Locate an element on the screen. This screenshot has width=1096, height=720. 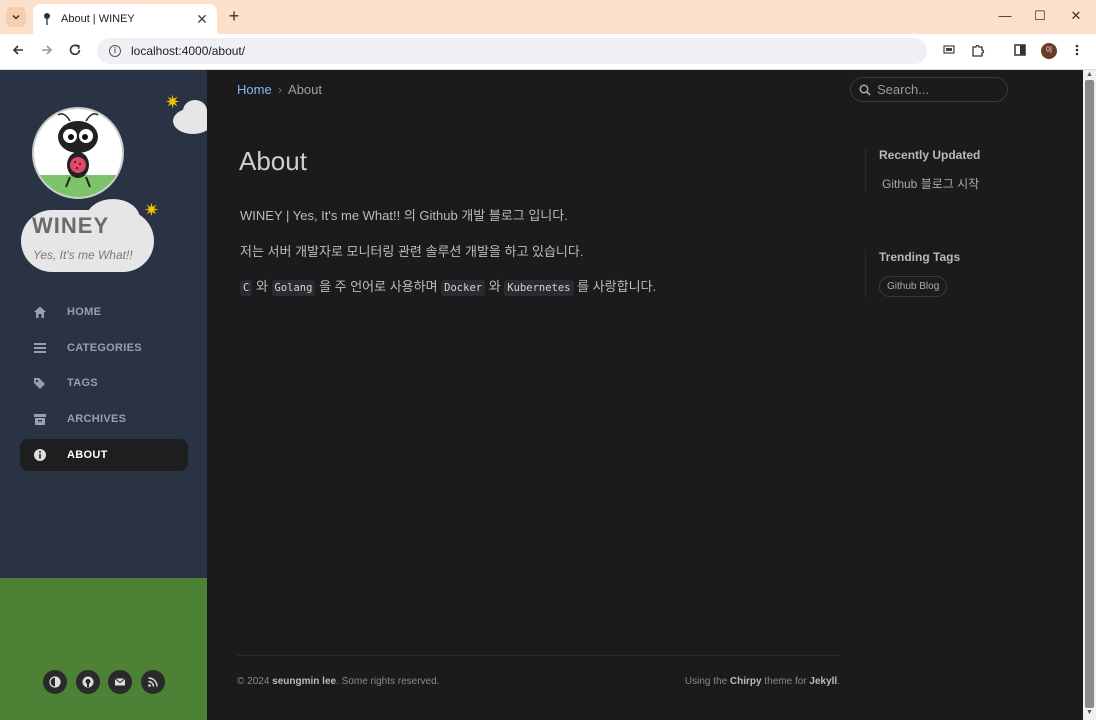
theme-toggle-icon is located at coordinates (55, 682).